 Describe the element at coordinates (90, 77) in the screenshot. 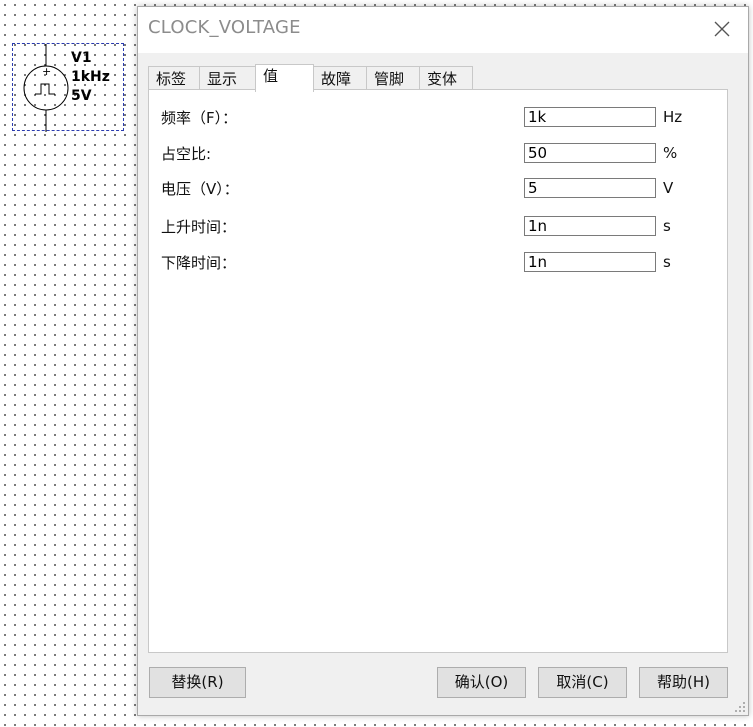

I see `component-frequency-label: 1kHz` at that location.